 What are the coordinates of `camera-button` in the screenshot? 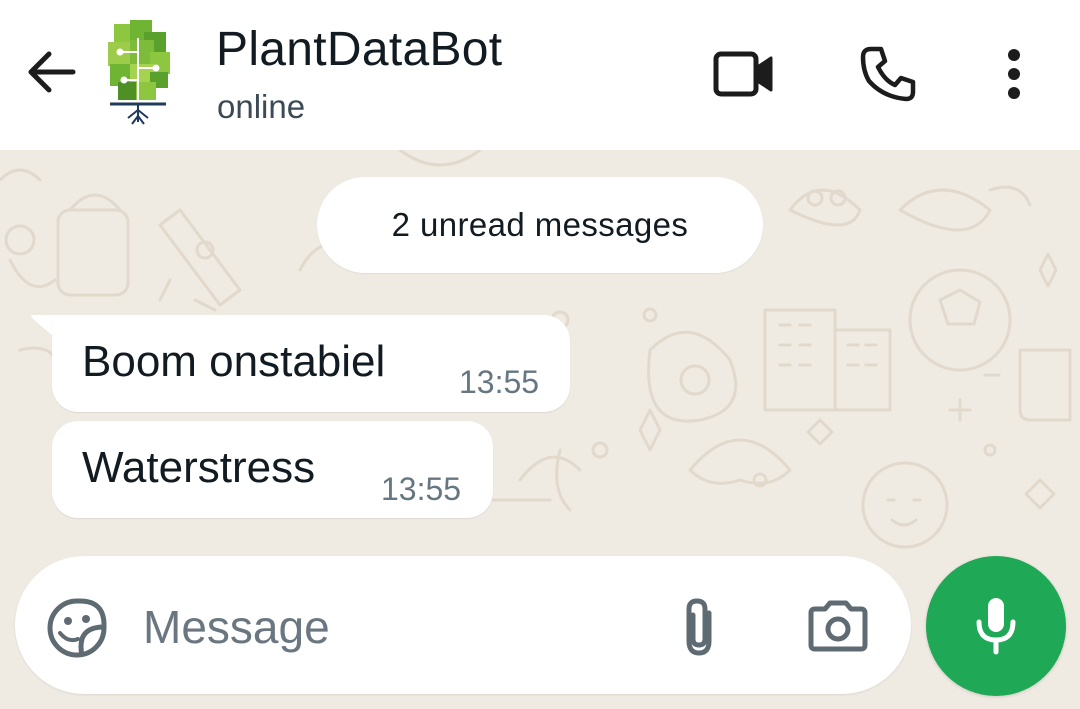 It's located at (838, 626).